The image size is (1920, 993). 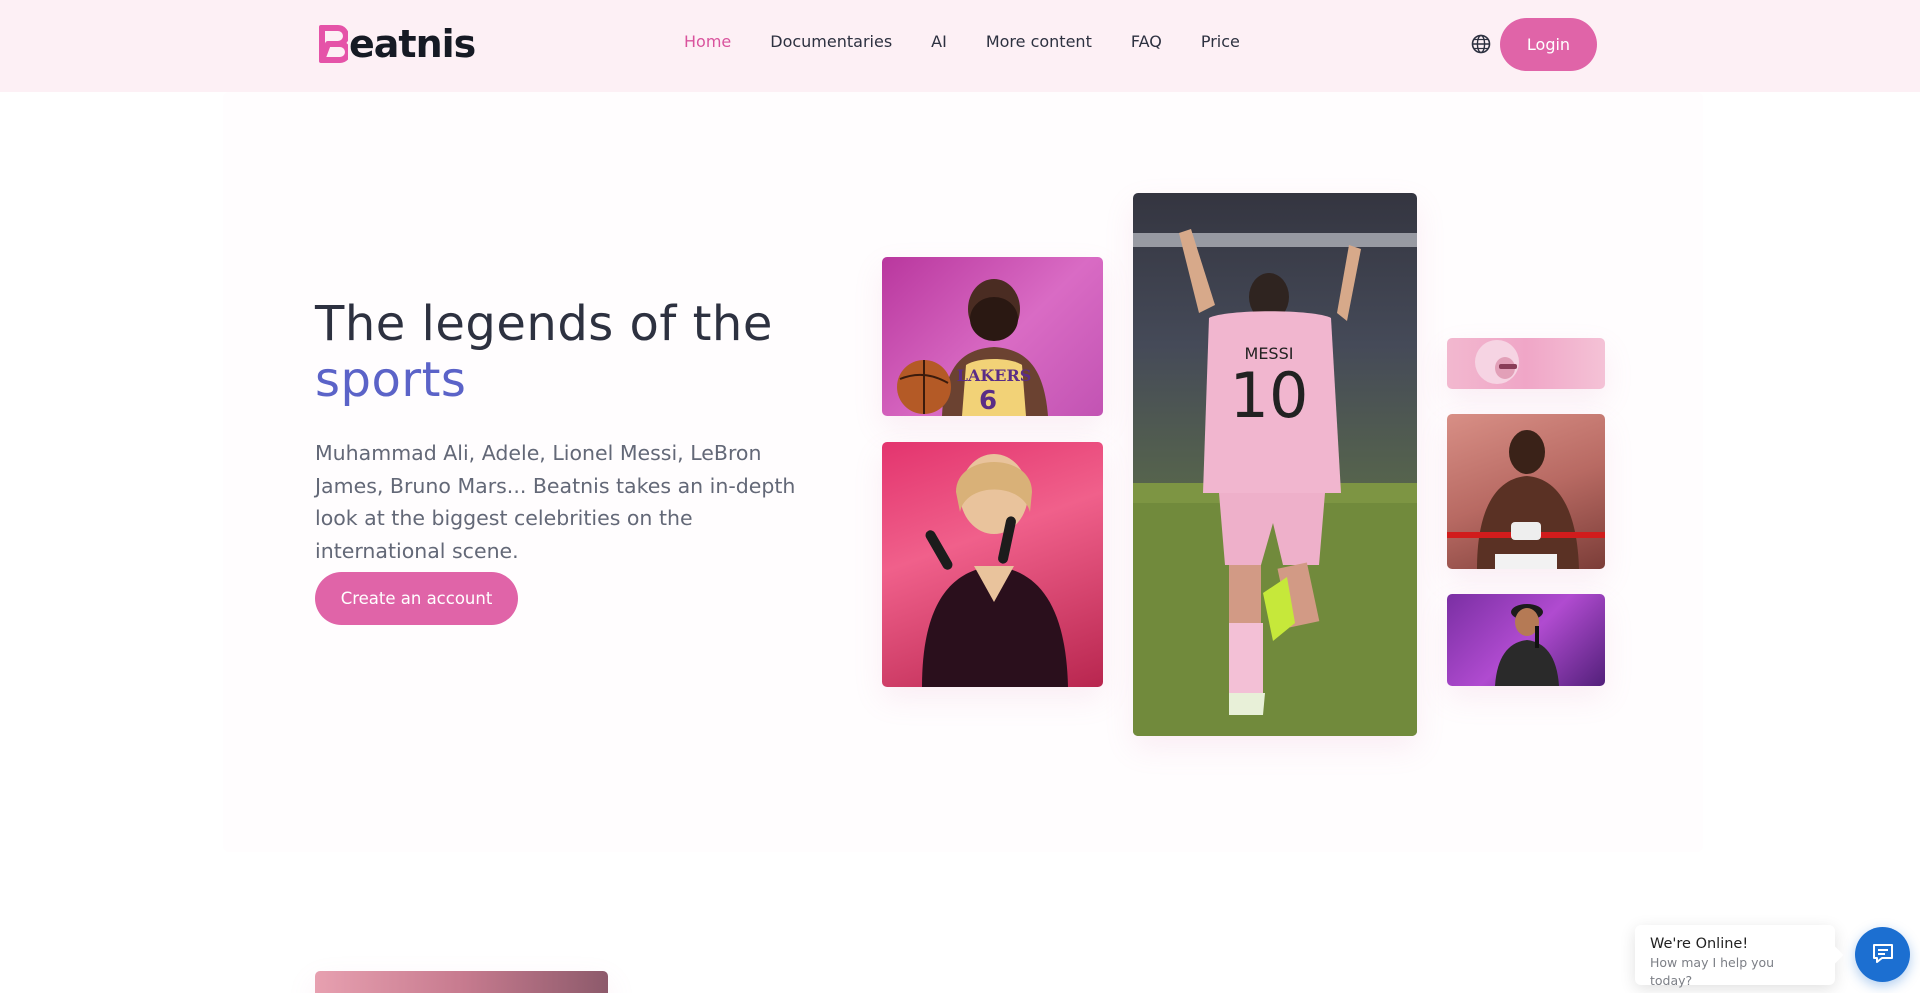 What do you see at coordinates (391, 380) in the screenshot?
I see `hero-title-accent: sports` at bounding box center [391, 380].